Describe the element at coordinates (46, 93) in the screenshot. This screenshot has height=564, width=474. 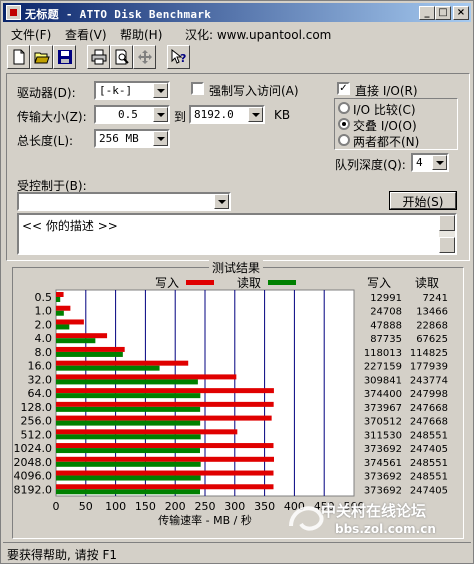
I see `drive-label: 驱动器(D):` at that location.